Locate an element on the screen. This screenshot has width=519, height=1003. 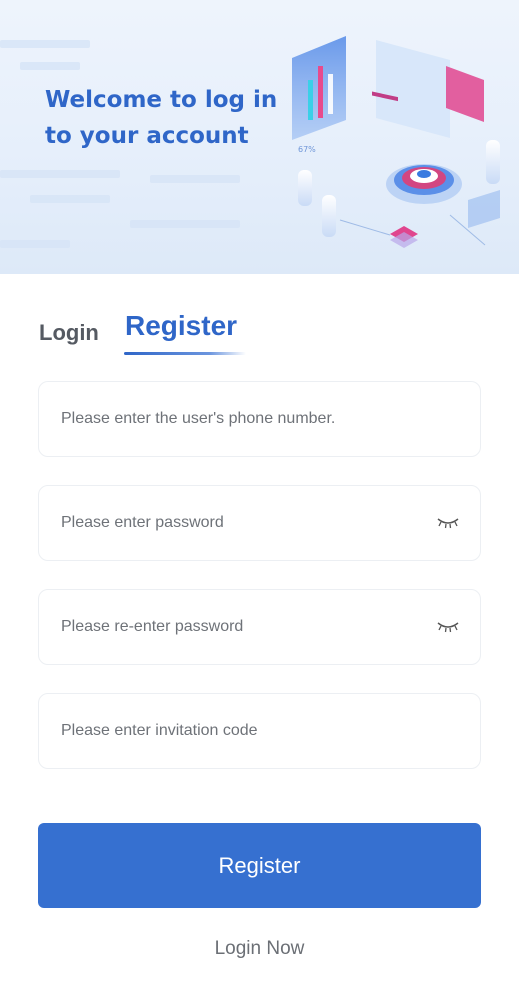
tab-login: Login is located at coordinates (69, 333).